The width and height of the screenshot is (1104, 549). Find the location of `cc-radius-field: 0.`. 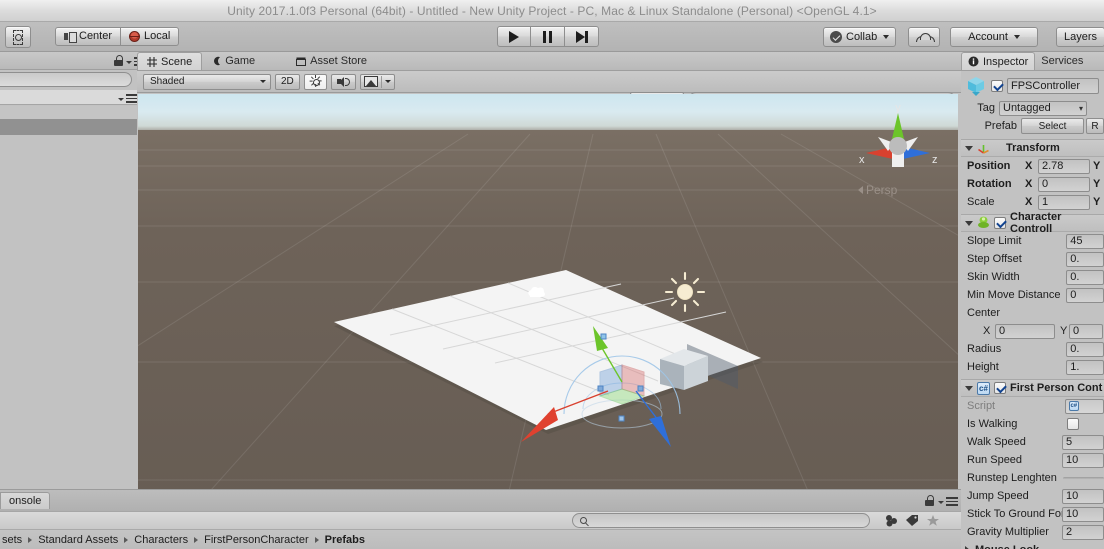

cc-radius-field: 0. is located at coordinates (1085, 349).